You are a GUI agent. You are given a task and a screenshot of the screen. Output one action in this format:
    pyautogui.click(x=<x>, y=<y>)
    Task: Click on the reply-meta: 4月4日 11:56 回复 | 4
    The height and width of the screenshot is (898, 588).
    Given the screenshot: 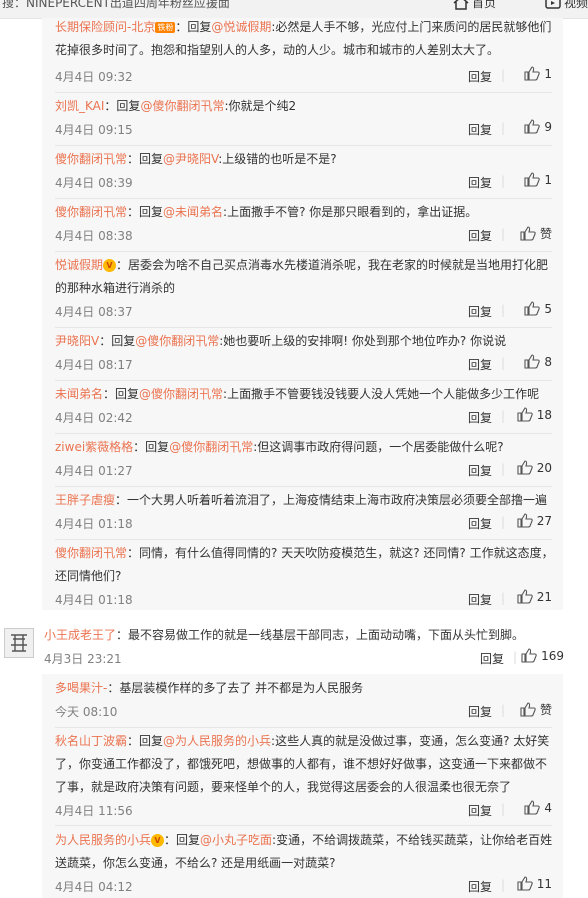 What is the action you would take?
    pyautogui.click(x=303, y=810)
    